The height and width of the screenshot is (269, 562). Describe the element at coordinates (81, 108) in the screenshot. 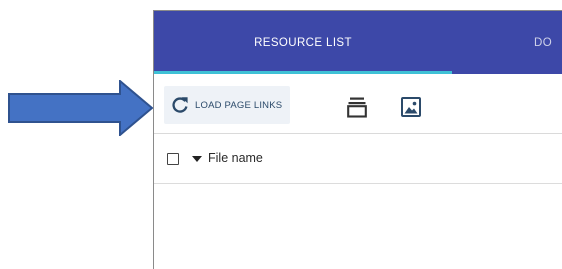

I see `callout-arrow` at that location.